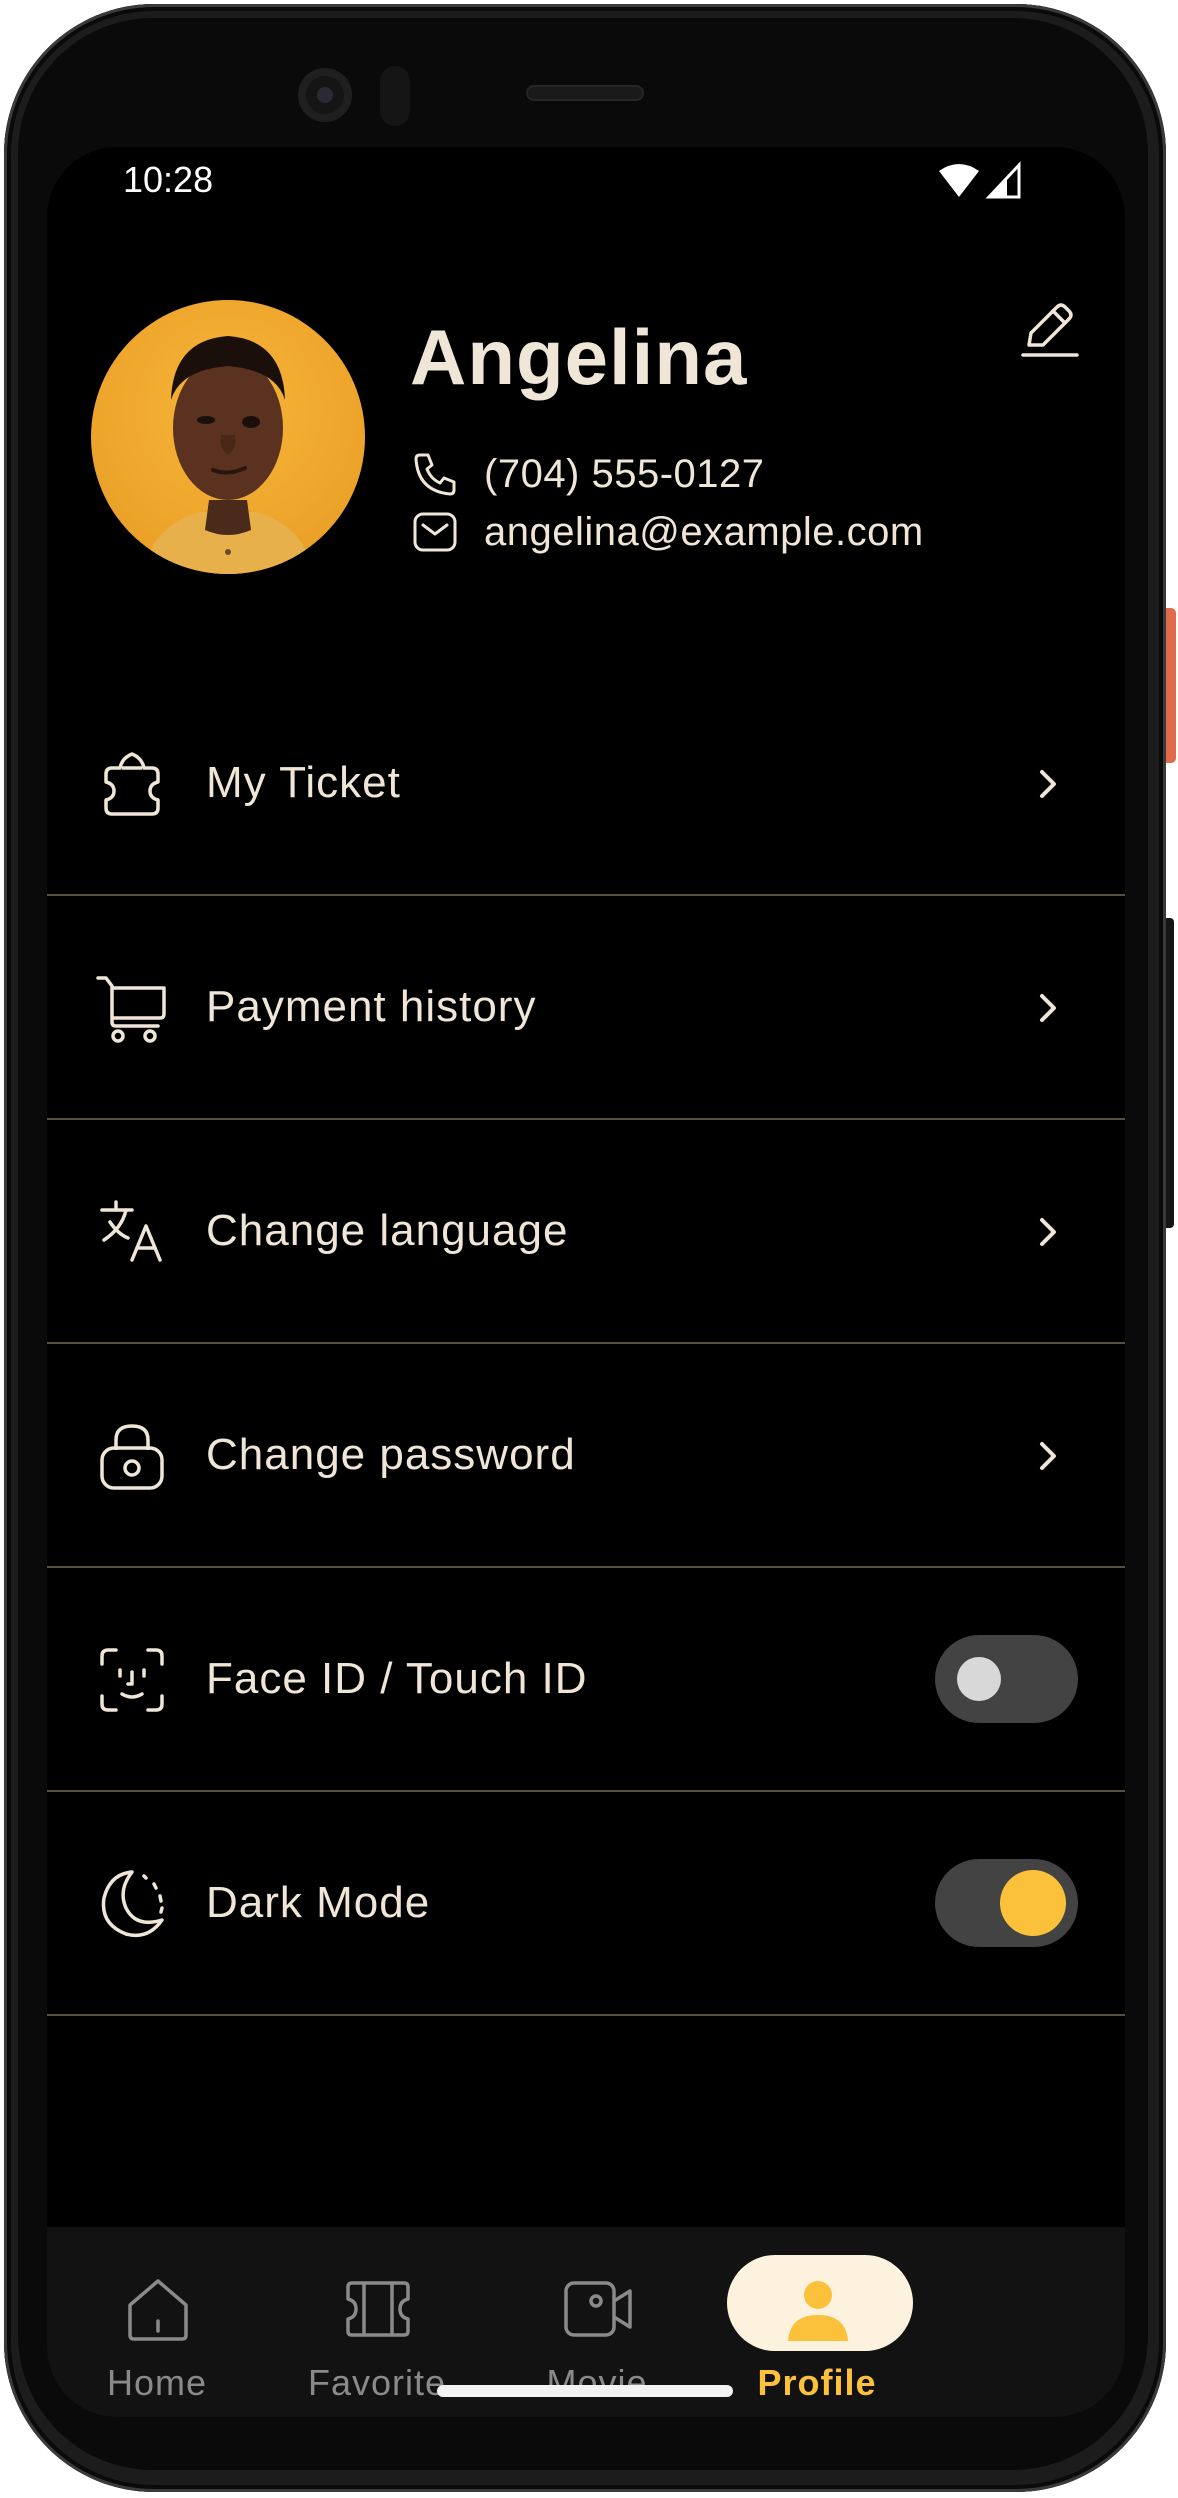  I want to click on video-camera-icon, so click(598, 2309).